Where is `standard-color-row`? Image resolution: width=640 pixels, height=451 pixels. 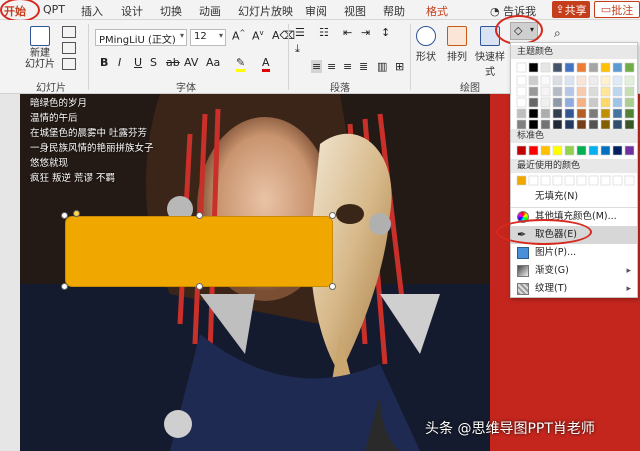 standard-color-row is located at coordinates (575, 151).